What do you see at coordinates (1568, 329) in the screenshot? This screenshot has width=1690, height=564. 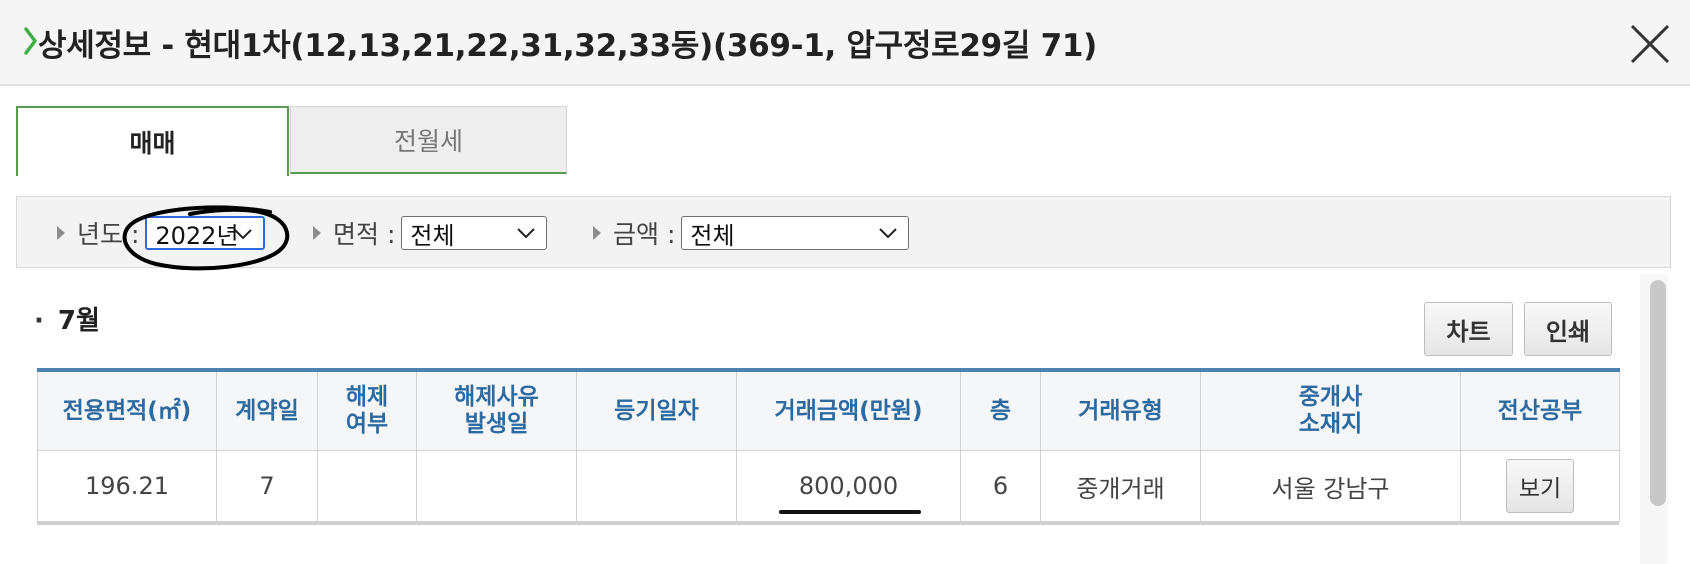 I see `print-button: 인쇄` at bounding box center [1568, 329].